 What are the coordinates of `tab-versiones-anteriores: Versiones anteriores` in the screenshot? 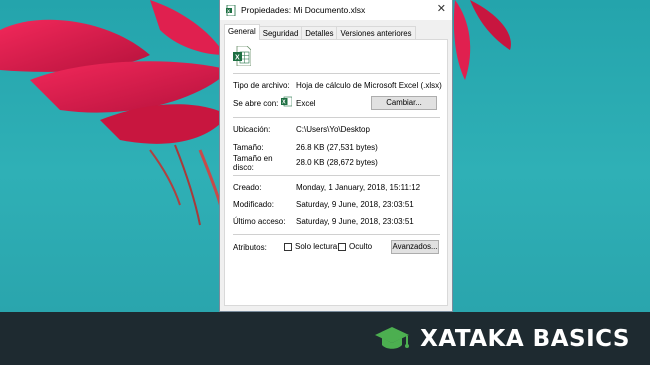 It's located at (376, 33).